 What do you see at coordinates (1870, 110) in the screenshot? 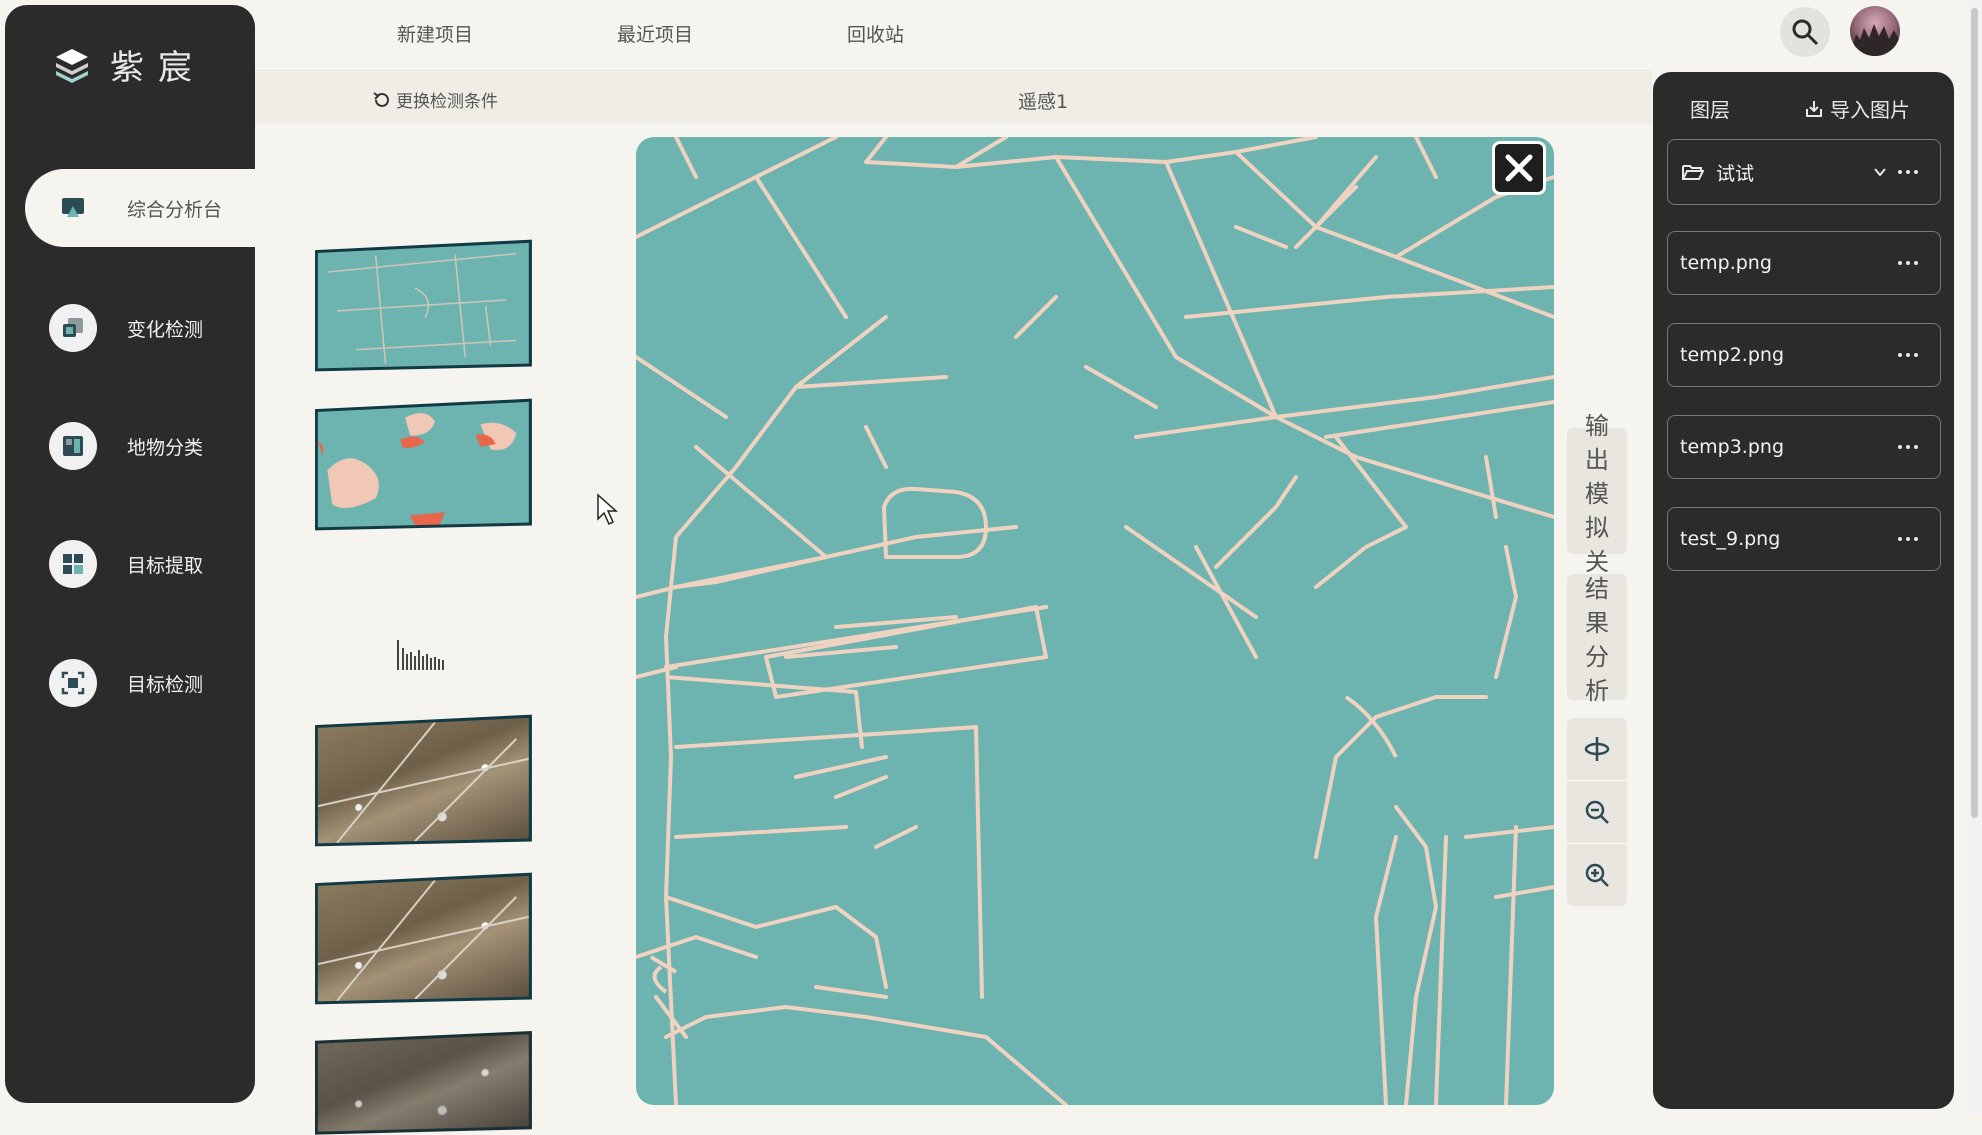
I see `import-image-label: 导入图片` at bounding box center [1870, 110].